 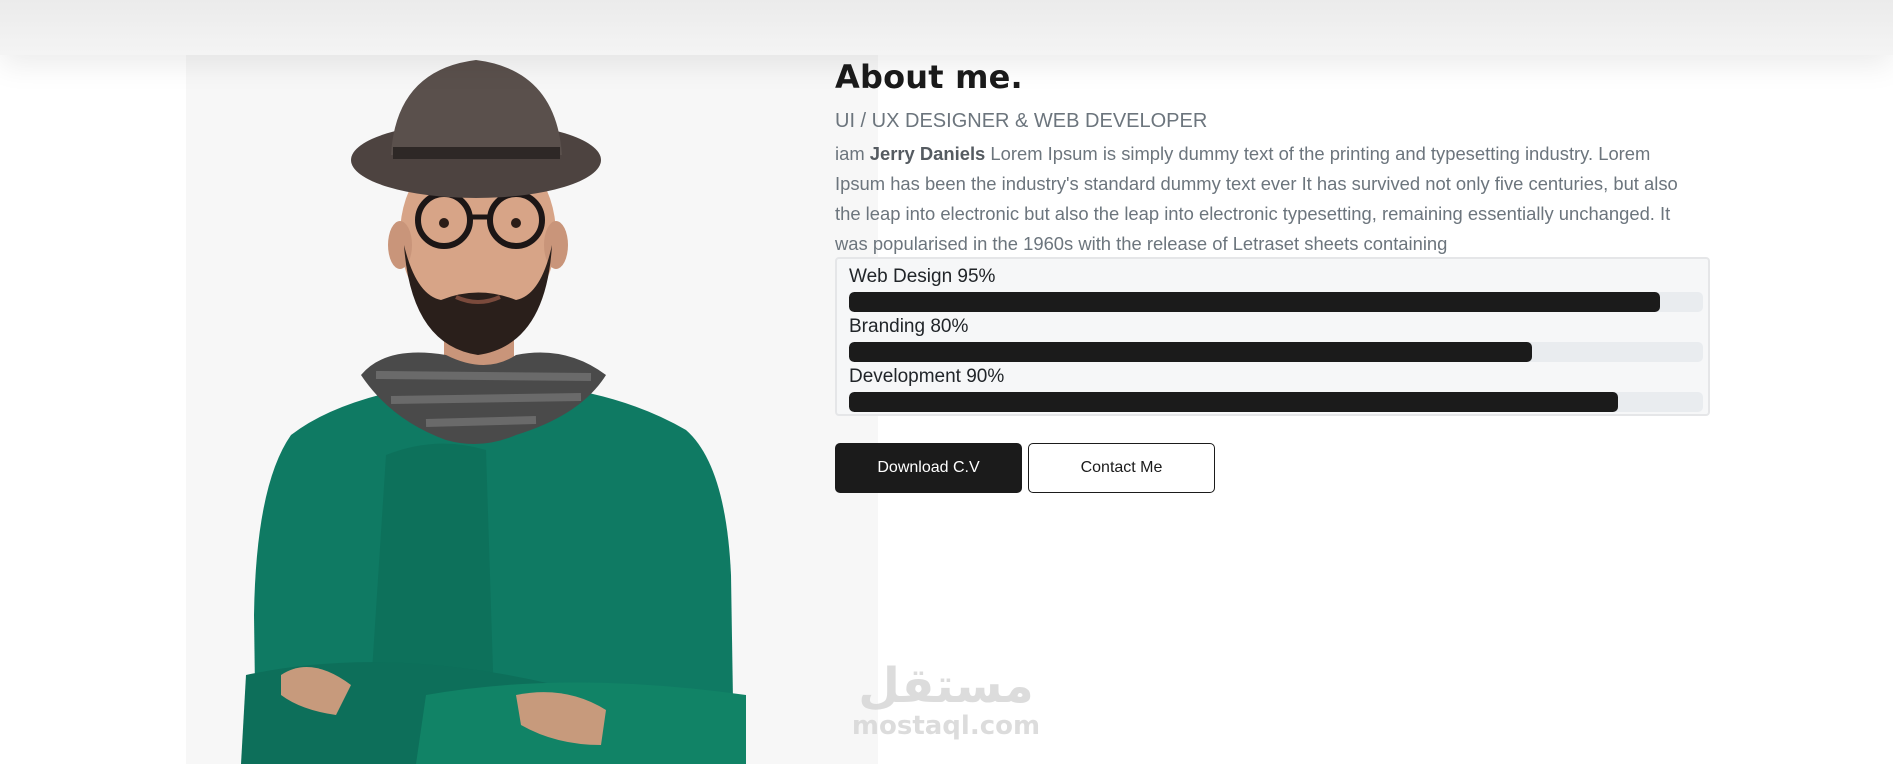 I want to click on page-title: About me., so click(x=929, y=77).